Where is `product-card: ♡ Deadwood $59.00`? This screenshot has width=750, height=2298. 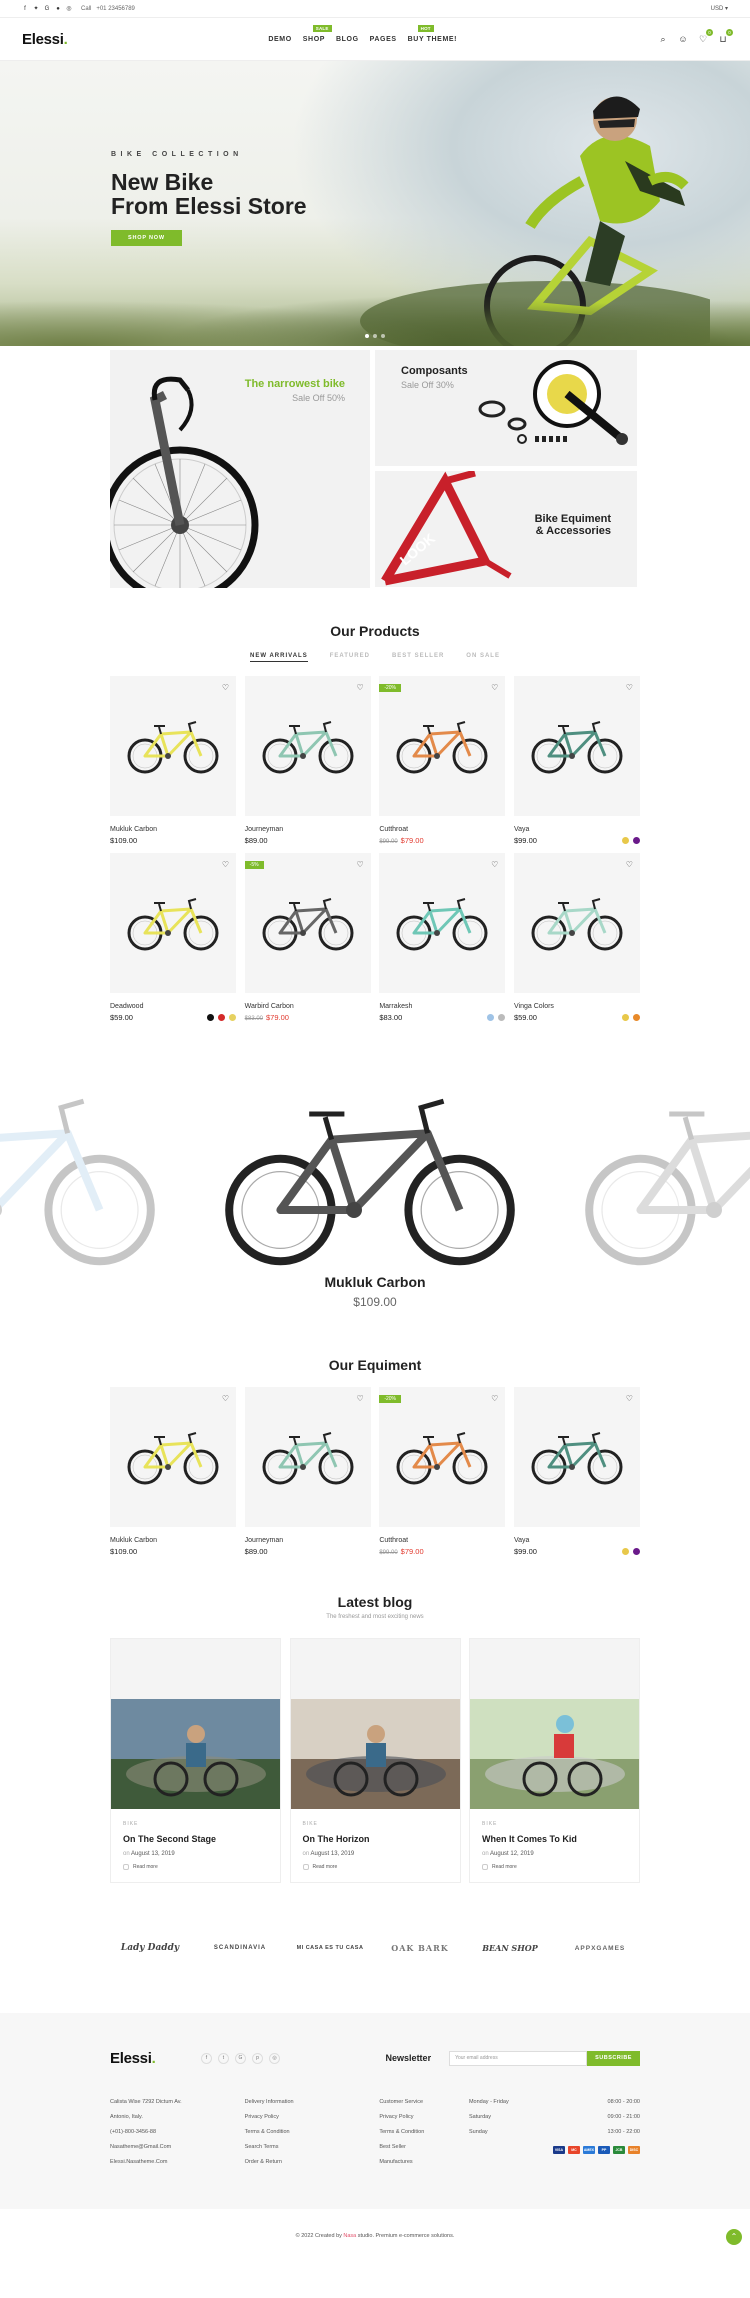 product-card: ♡ Deadwood $59.00 is located at coordinates (173, 937).